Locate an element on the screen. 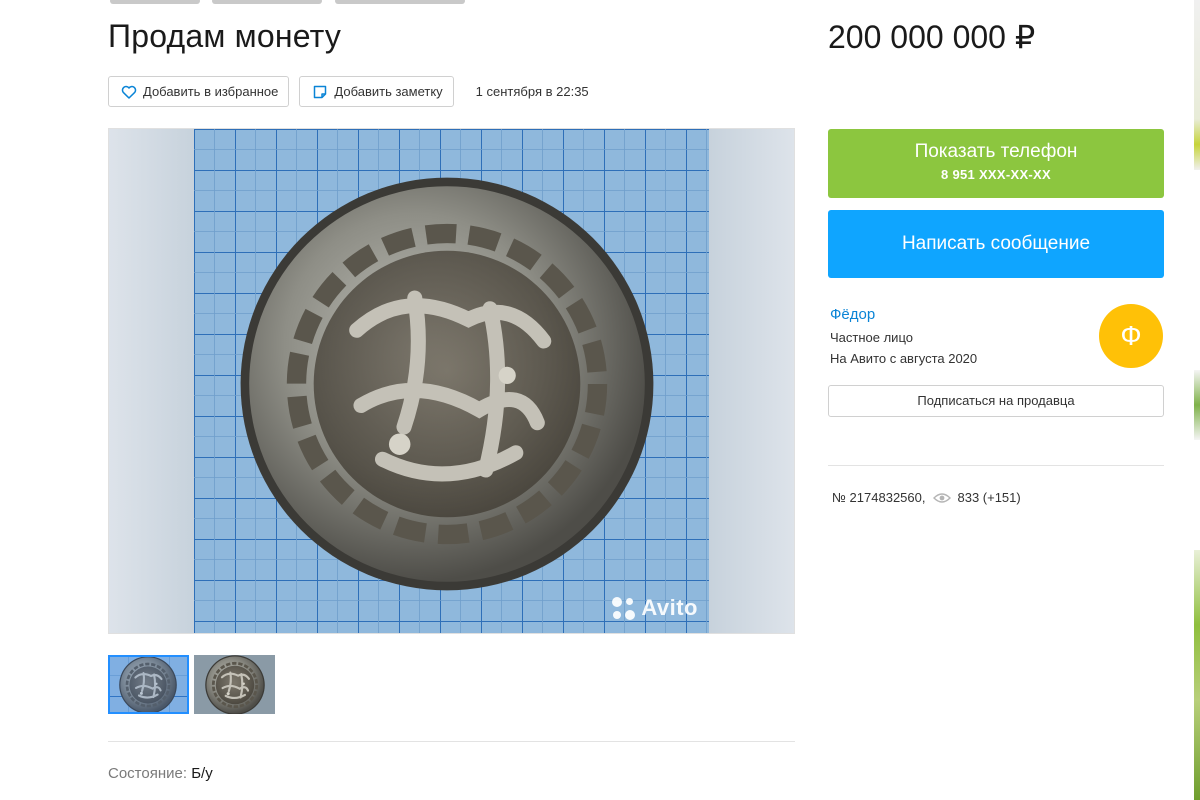 The width and height of the screenshot is (1200, 800). eye-icon is located at coordinates (942, 498).